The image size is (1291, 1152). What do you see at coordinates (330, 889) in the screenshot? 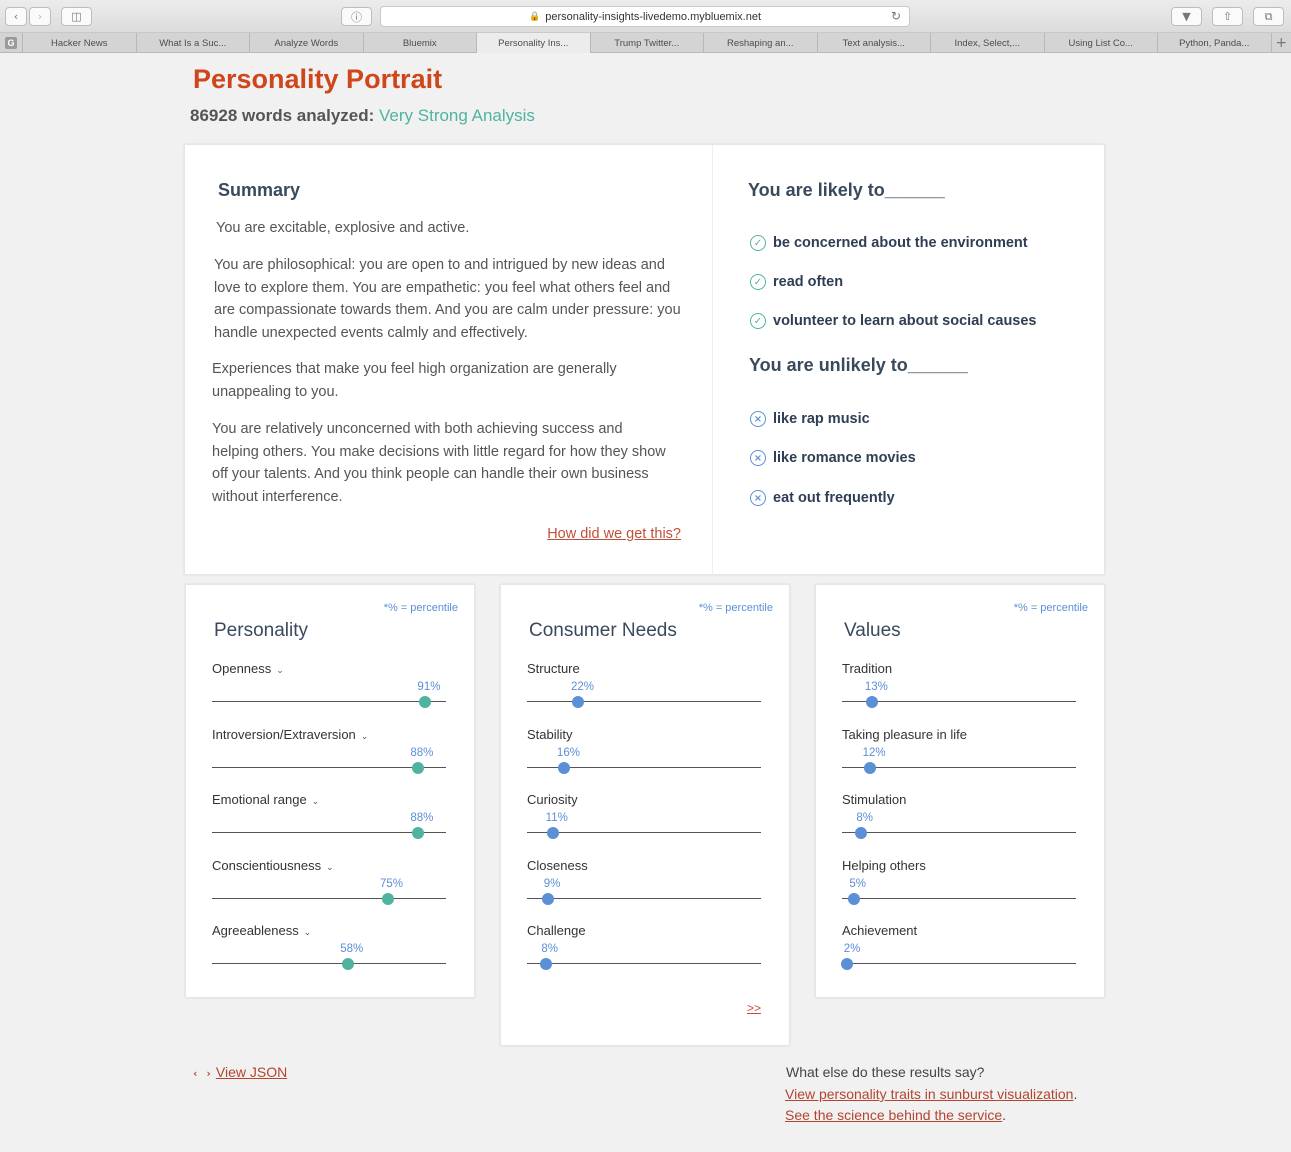
I see `trait-row: Conscientiousness ⌄ 75%` at bounding box center [330, 889].